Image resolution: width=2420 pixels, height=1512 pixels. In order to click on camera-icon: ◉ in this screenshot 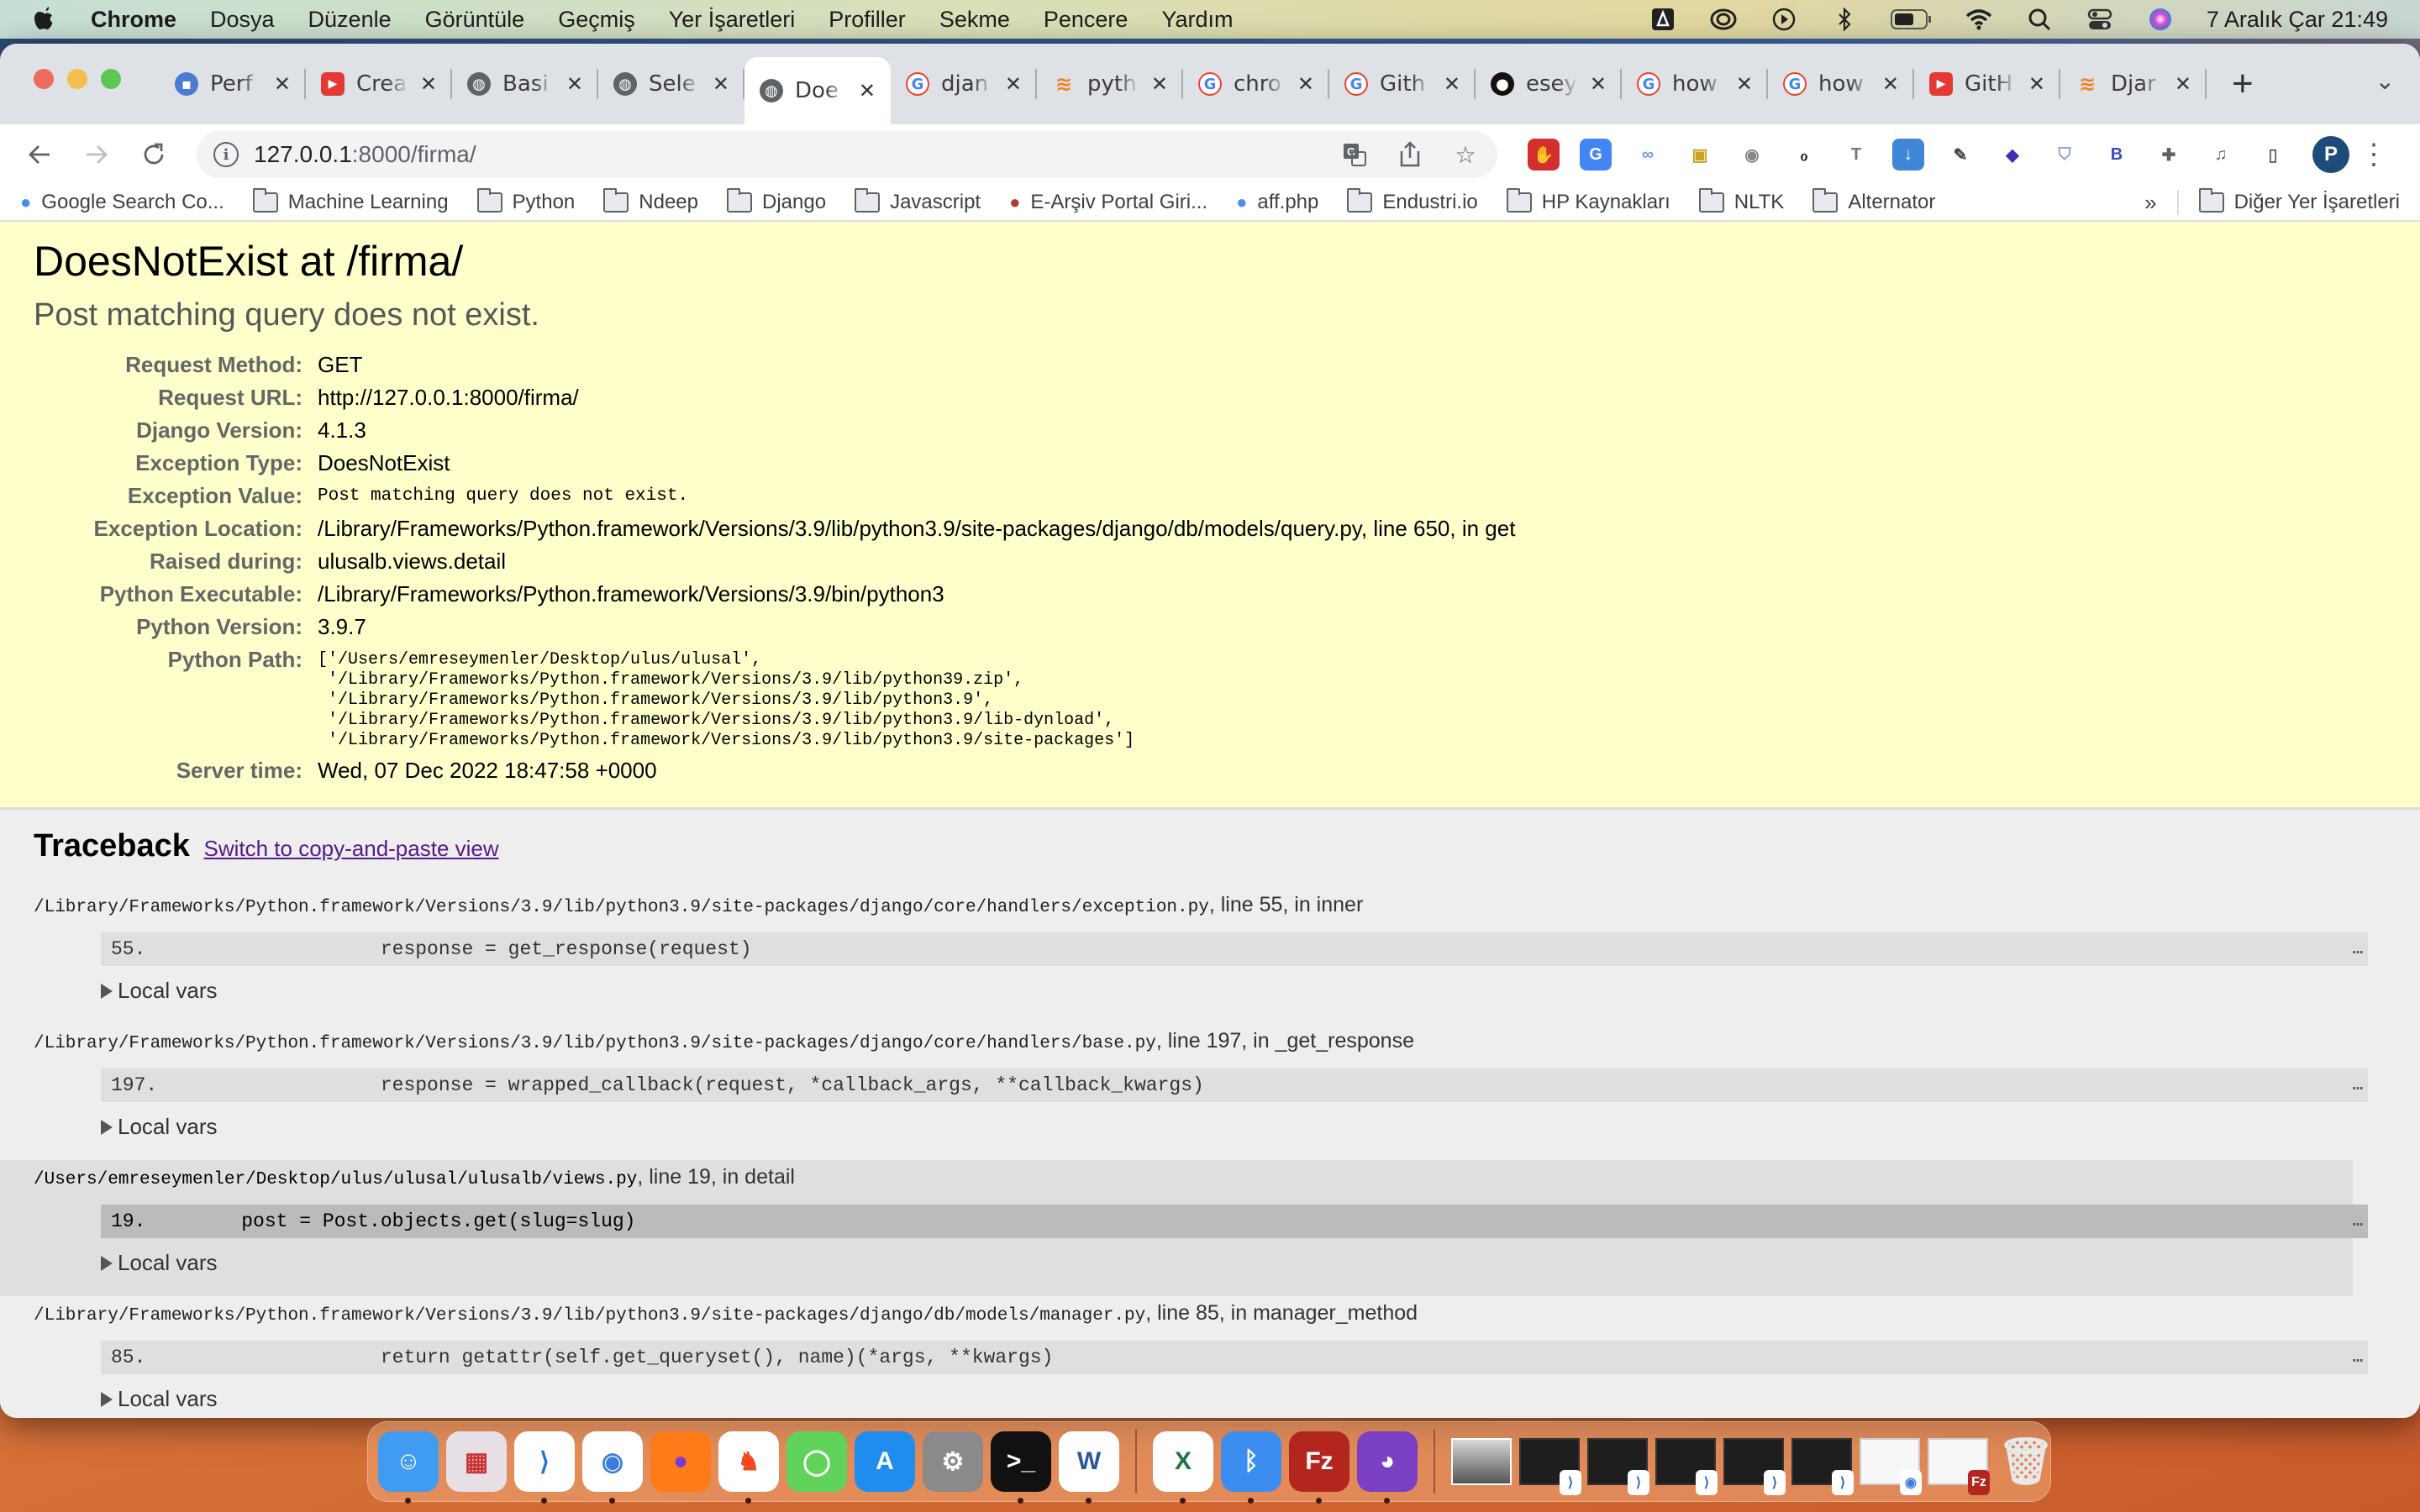, I will do `click(1752, 155)`.